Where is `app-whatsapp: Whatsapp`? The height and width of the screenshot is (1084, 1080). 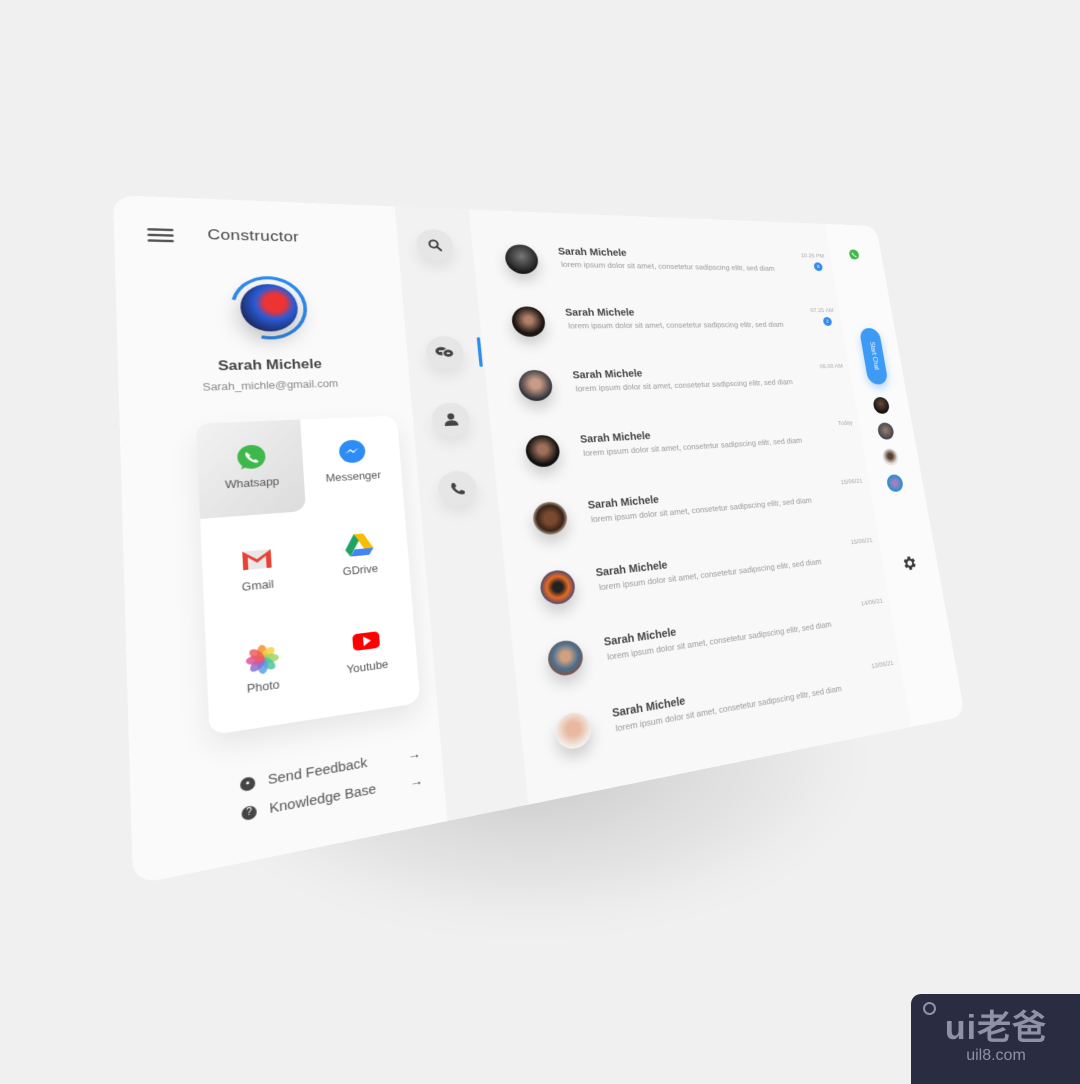 app-whatsapp: Whatsapp is located at coordinates (250, 469).